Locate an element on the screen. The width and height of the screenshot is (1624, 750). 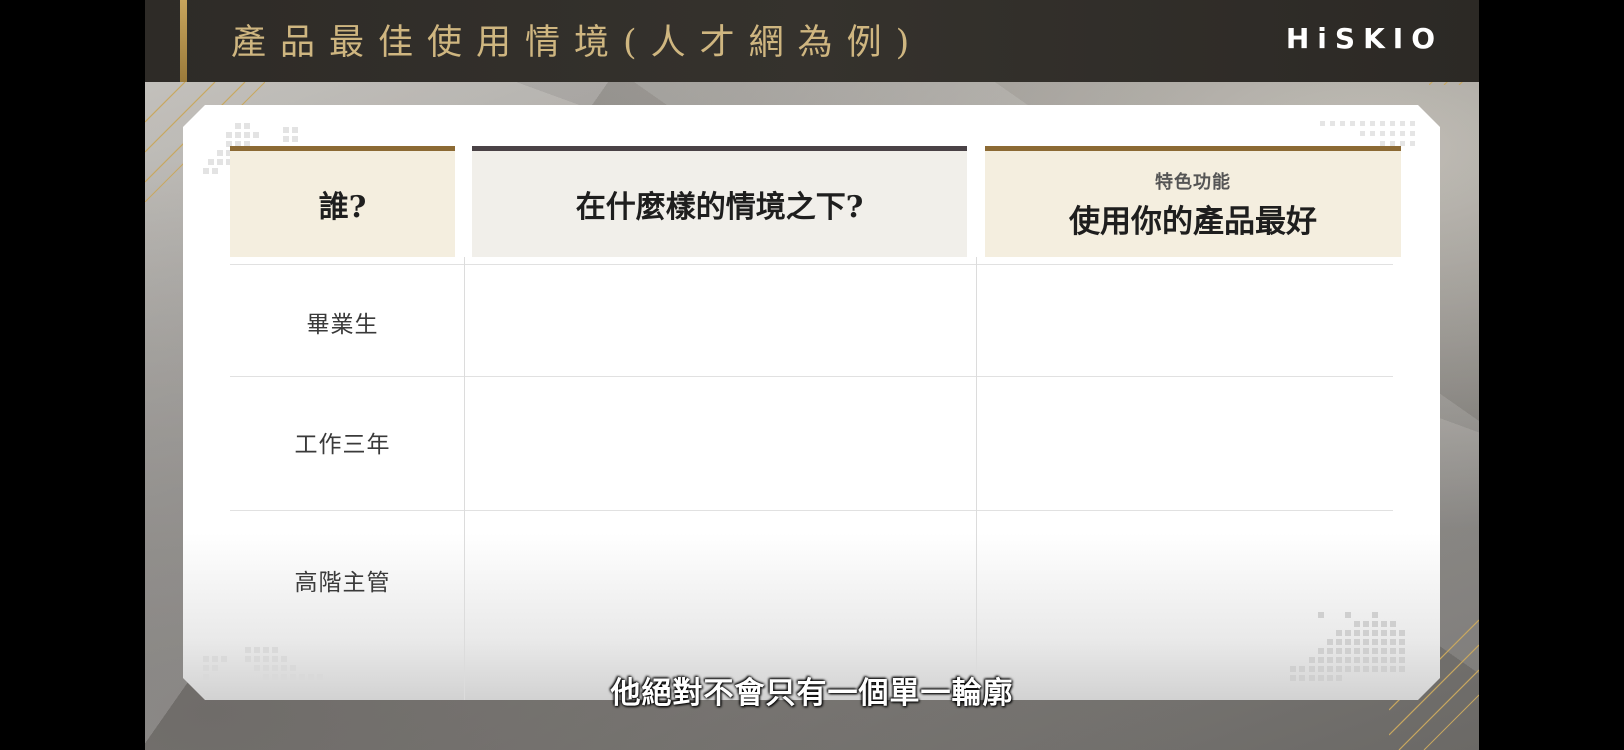
header-who-label: 誰? is located at coordinates (342, 207).